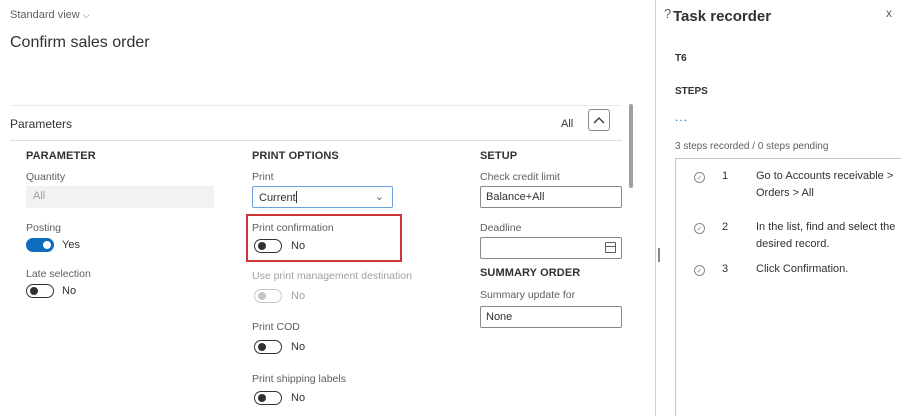  What do you see at coordinates (298, 246) in the screenshot?
I see `print-confirmation-toggle-text: No` at bounding box center [298, 246].